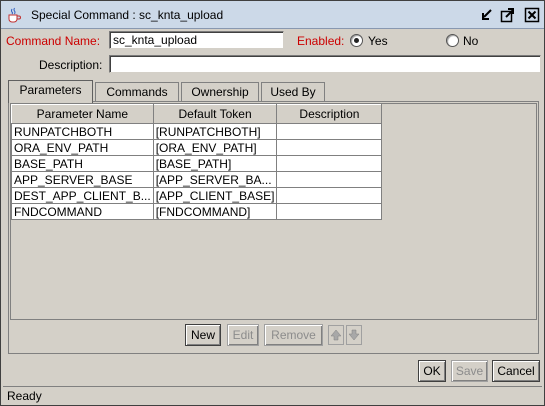 The height and width of the screenshot is (406, 545). Describe the element at coordinates (82, 147) in the screenshot. I see `cell-parameter-name: ORA_ENV_PATH` at that location.